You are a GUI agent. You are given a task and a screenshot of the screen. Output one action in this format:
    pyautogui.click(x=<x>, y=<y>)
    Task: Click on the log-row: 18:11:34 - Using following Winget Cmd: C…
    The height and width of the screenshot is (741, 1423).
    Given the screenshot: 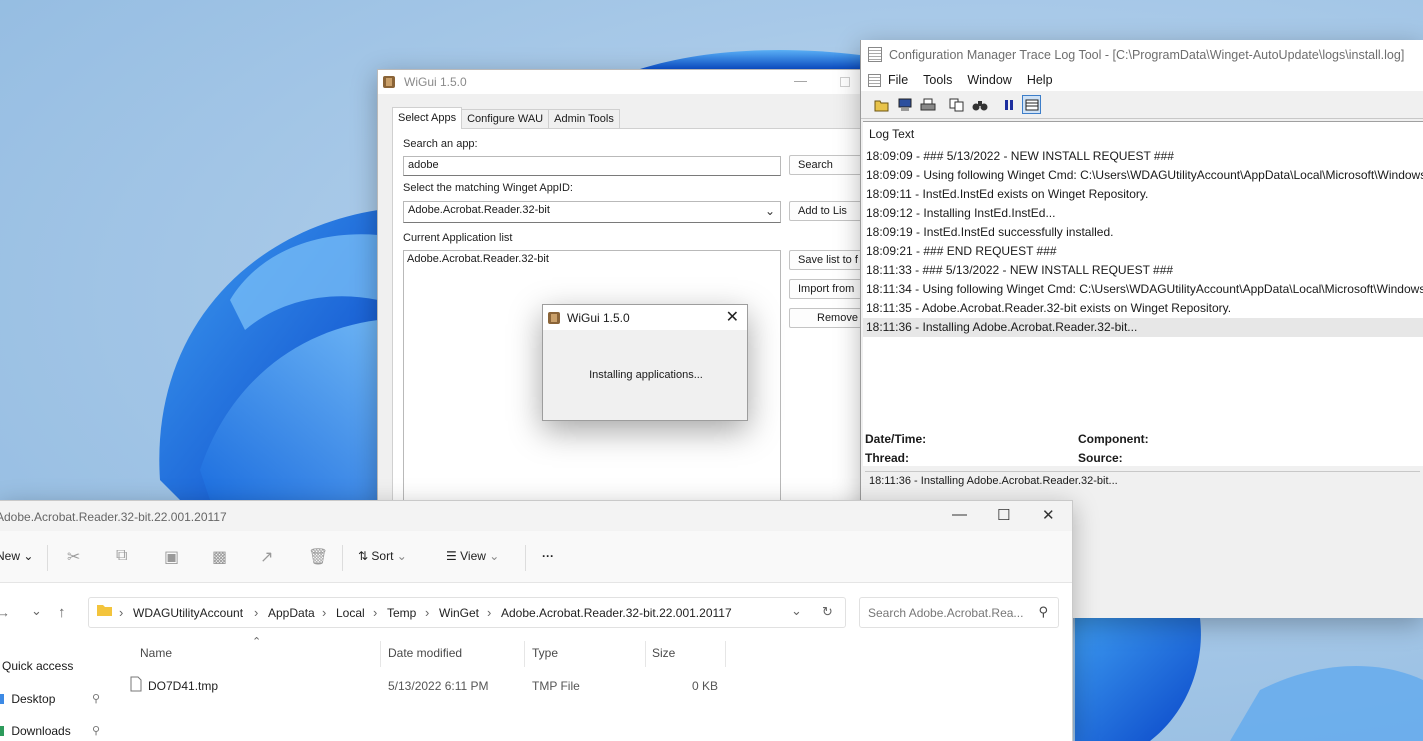 What is the action you would take?
    pyautogui.click(x=1143, y=289)
    